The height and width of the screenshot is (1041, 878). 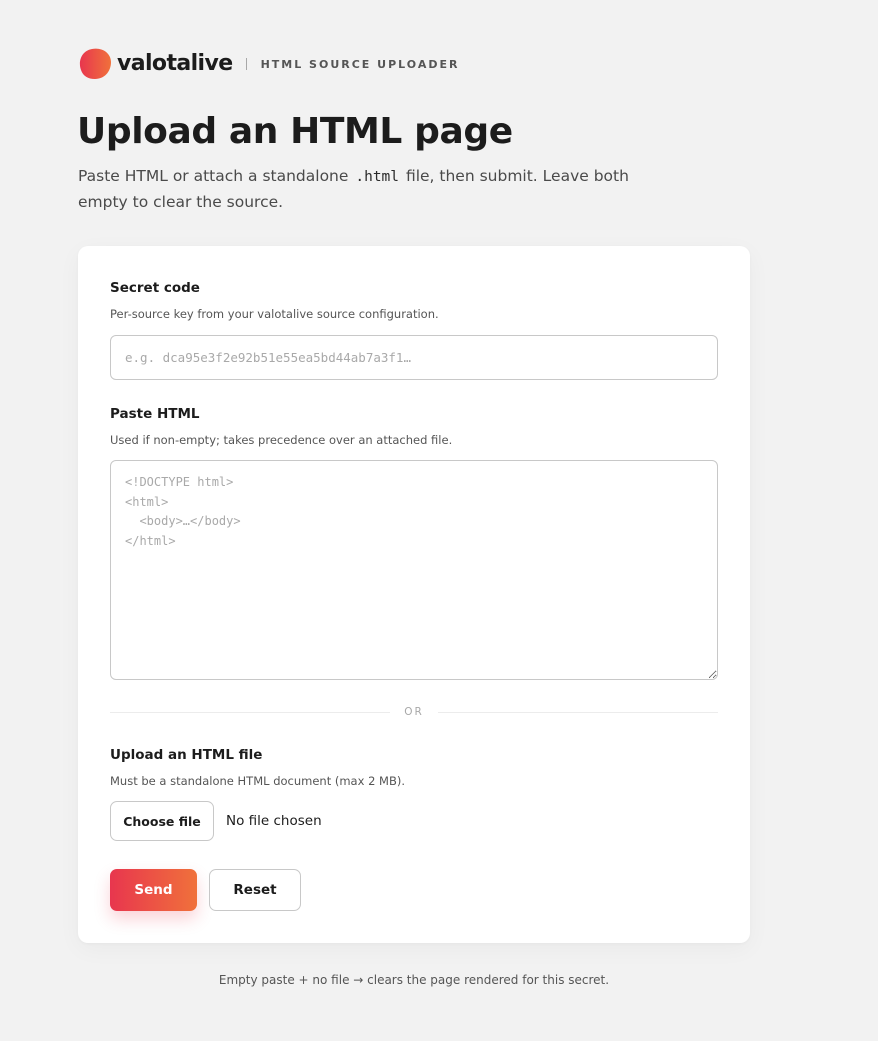 What do you see at coordinates (246, 64) in the screenshot?
I see `brand-divider` at bounding box center [246, 64].